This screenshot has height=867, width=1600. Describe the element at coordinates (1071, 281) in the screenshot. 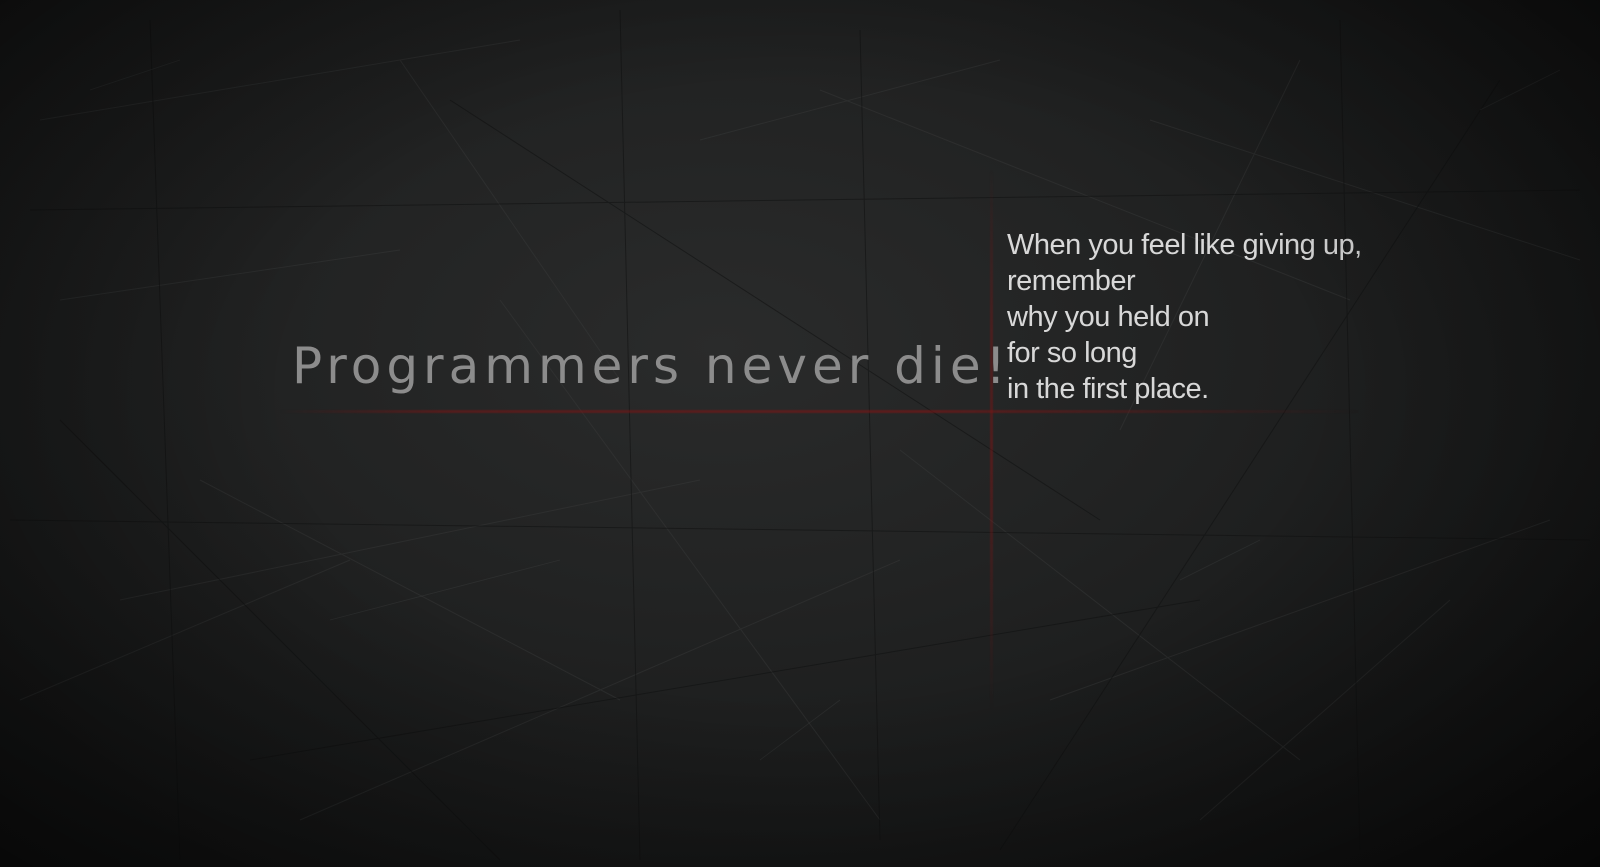

I see `quote-line: remember` at that location.